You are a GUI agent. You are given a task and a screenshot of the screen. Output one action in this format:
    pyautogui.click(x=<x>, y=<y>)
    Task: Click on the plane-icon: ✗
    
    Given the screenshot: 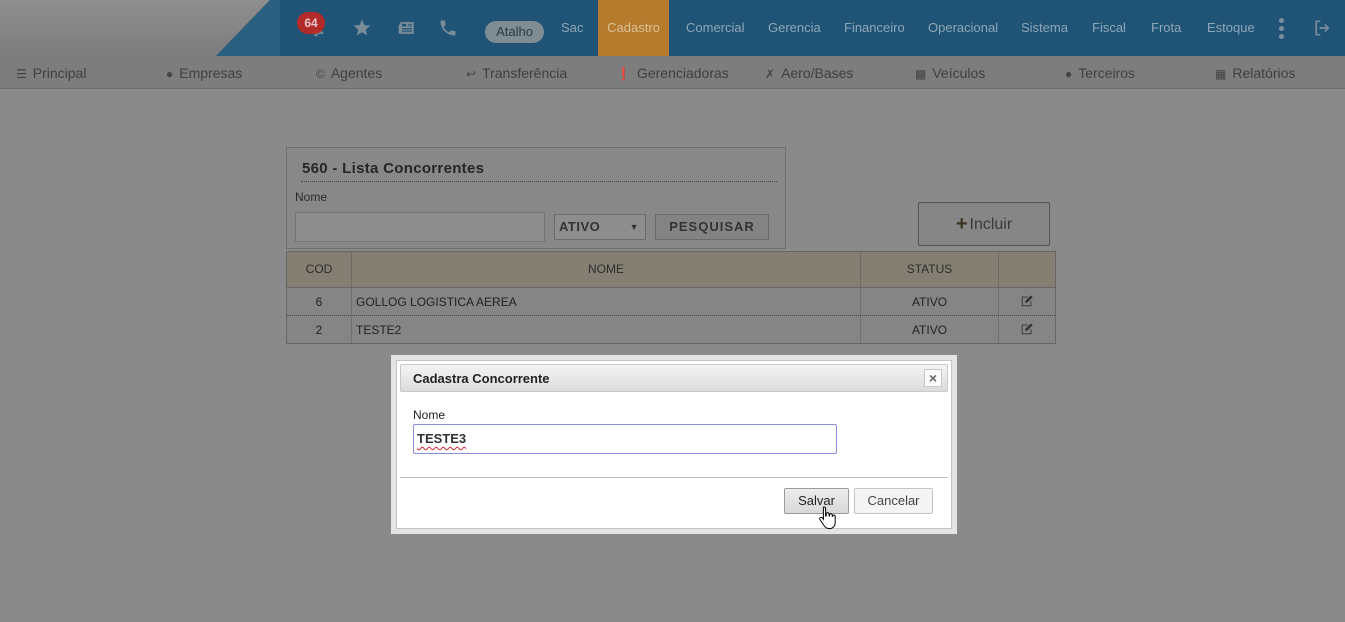 What is the action you would take?
    pyautogui.click(x=770, y=74)
    